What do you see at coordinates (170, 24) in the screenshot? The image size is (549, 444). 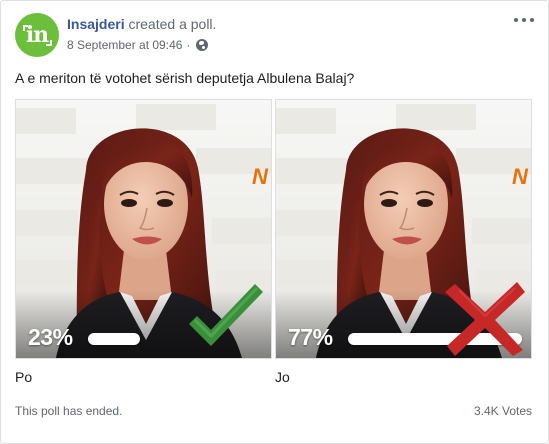 I see `post-action-text: created a poll.` at bounding box center [170, 24].